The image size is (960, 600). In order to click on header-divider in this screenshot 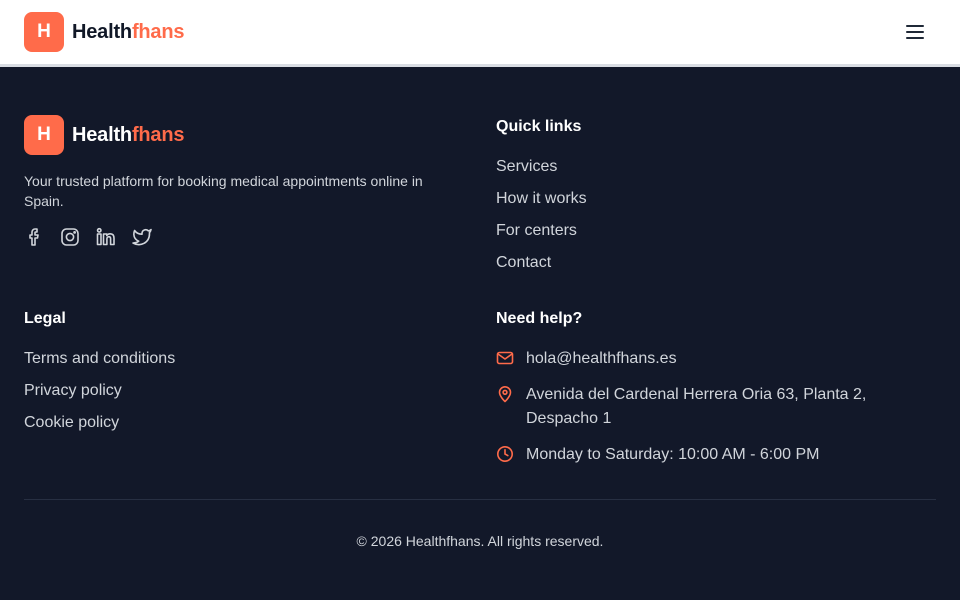, I will do `click(480, 65)`.